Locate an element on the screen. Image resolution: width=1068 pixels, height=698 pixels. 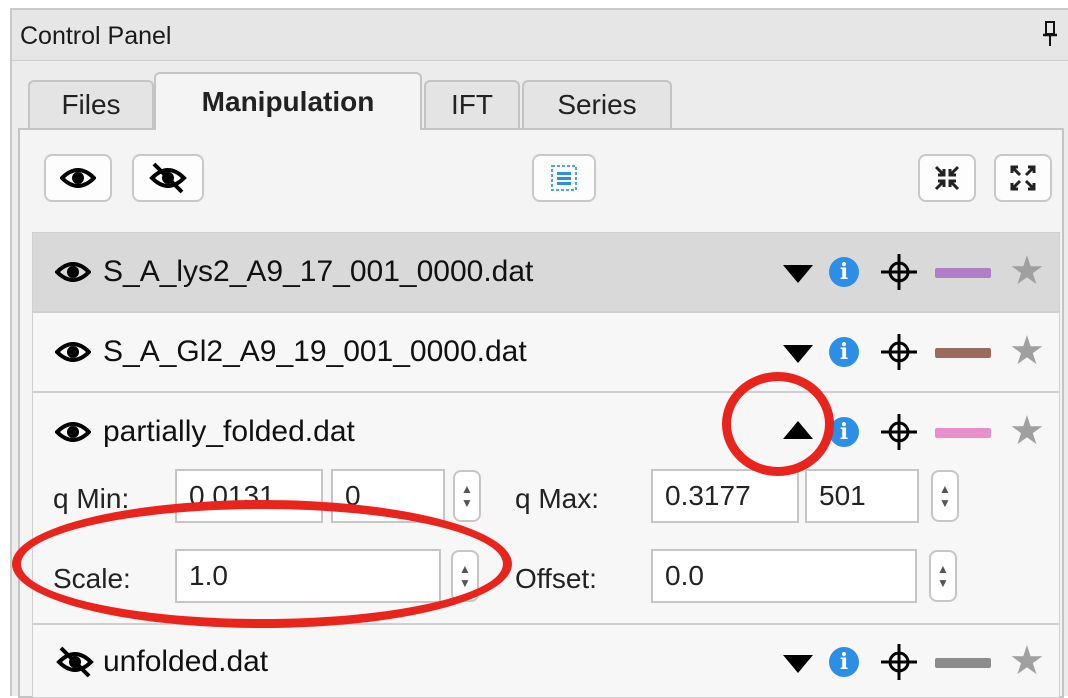
list-select-icon is located at coordinates (564, 178).